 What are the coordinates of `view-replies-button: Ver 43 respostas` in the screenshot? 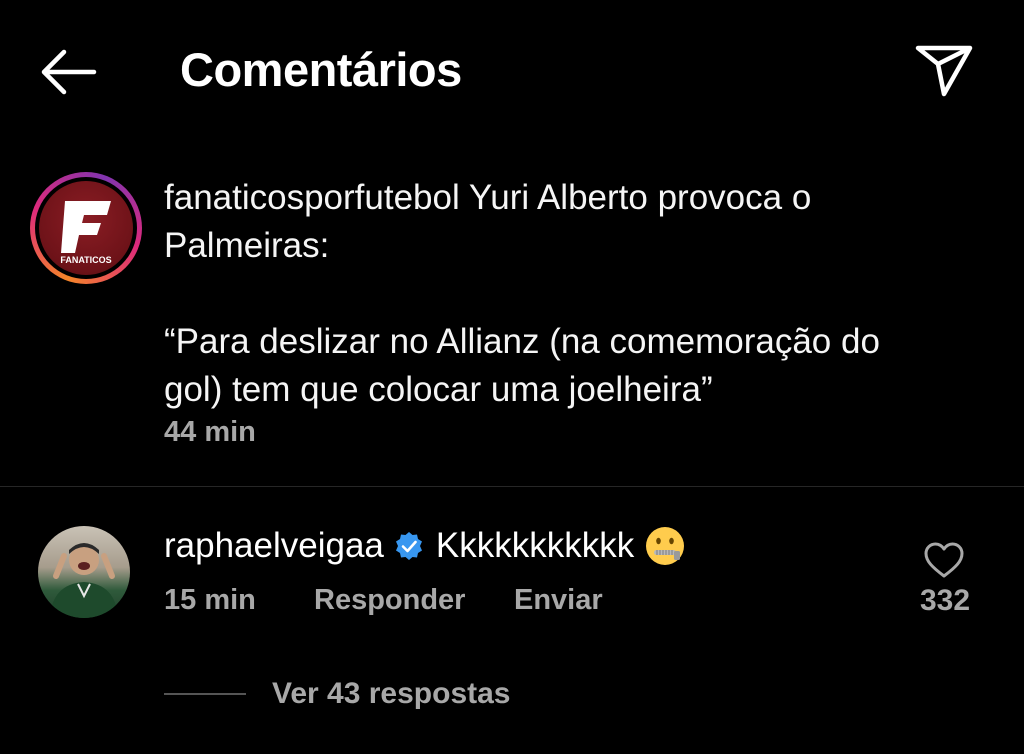 It's located at (337, 694).